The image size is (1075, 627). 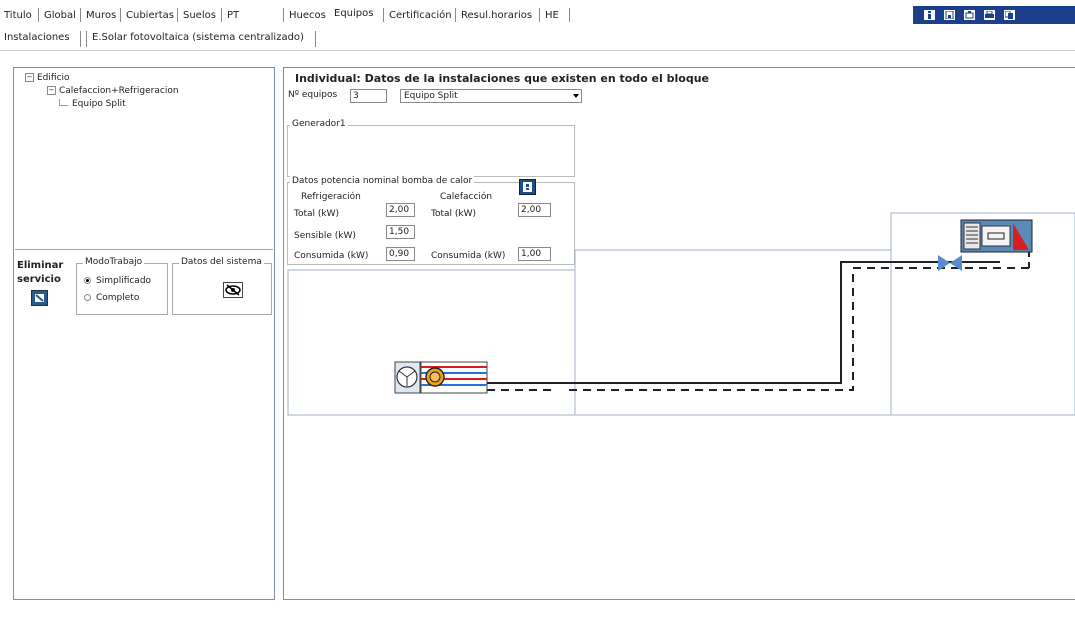 I want to click on print-icon, so click(x=989, y=15).